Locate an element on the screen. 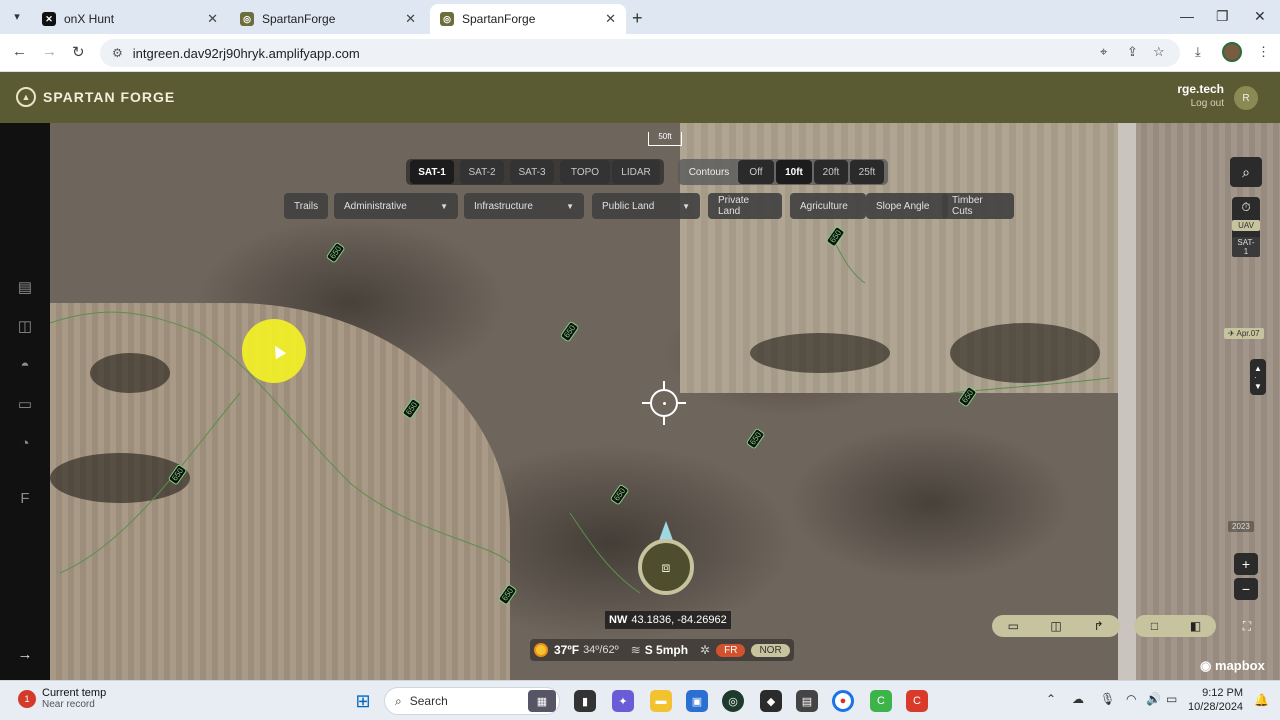 The height and width of the screenshot is (720, 1280). split-view-icon: ◫ is located at coordinates (1056, 626).